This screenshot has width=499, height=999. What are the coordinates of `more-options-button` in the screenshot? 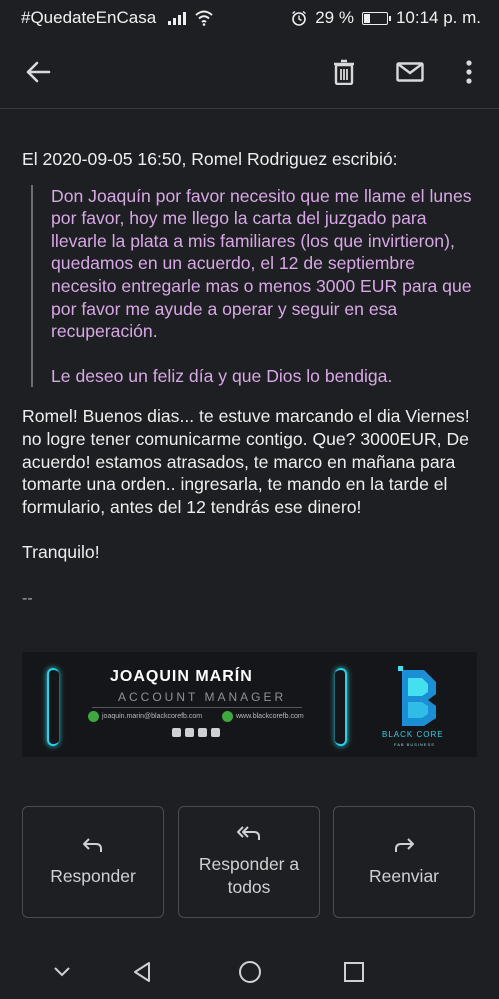 It's located at (469, 72).